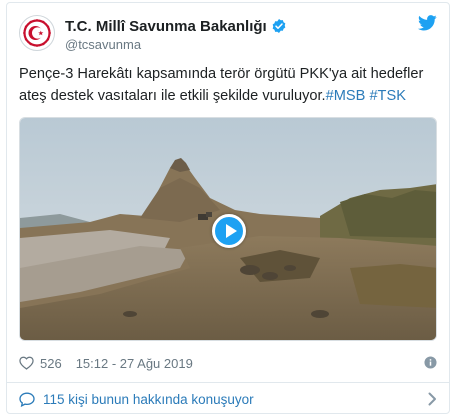  What do you see at coordinates (427, 23) in the screenshot?
I see `twitter-bird-icon` at bounding box center [427, 23].